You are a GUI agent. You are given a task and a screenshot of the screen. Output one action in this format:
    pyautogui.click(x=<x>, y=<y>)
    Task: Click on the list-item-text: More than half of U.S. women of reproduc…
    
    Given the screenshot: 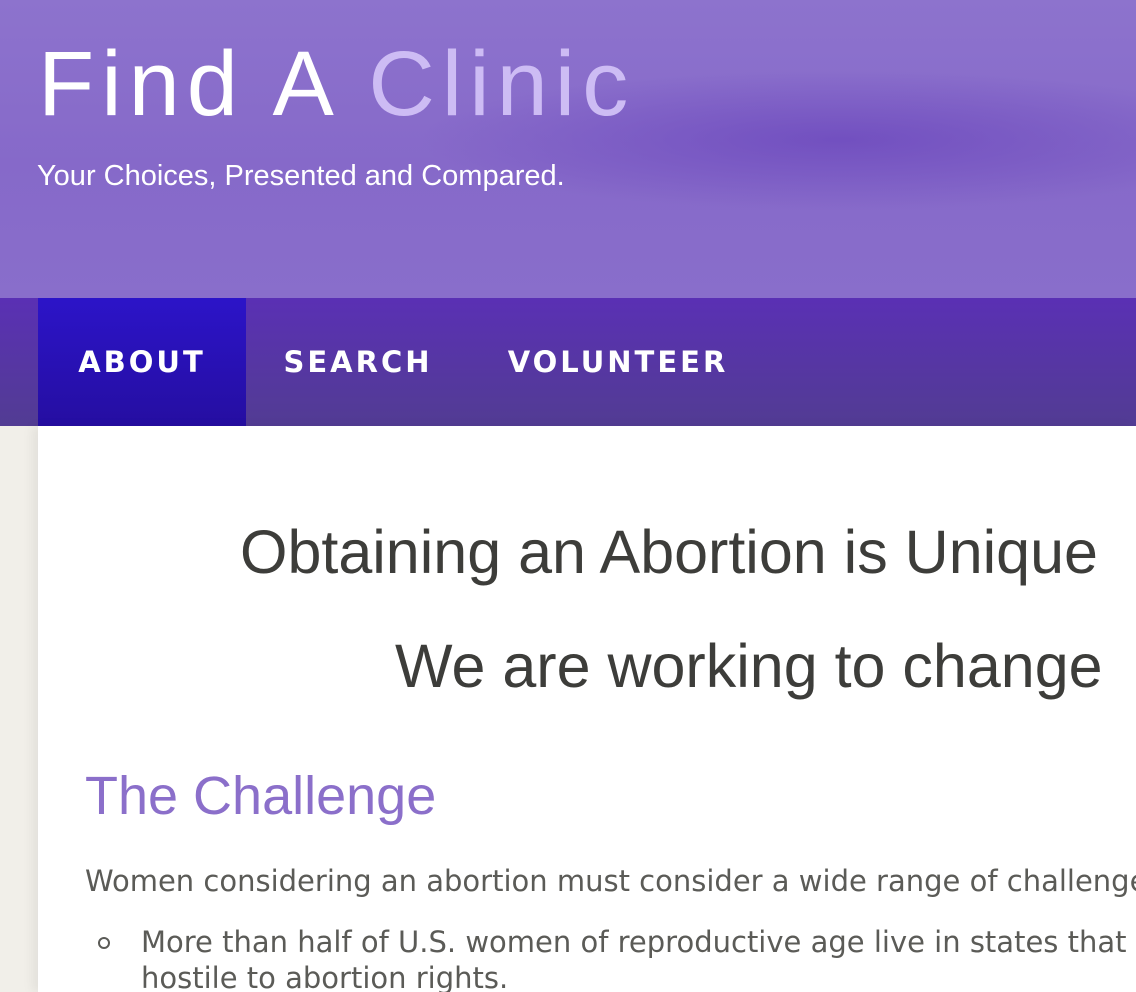 What is the action you would take?
    pyautogui.click(x=638, y=958)
    